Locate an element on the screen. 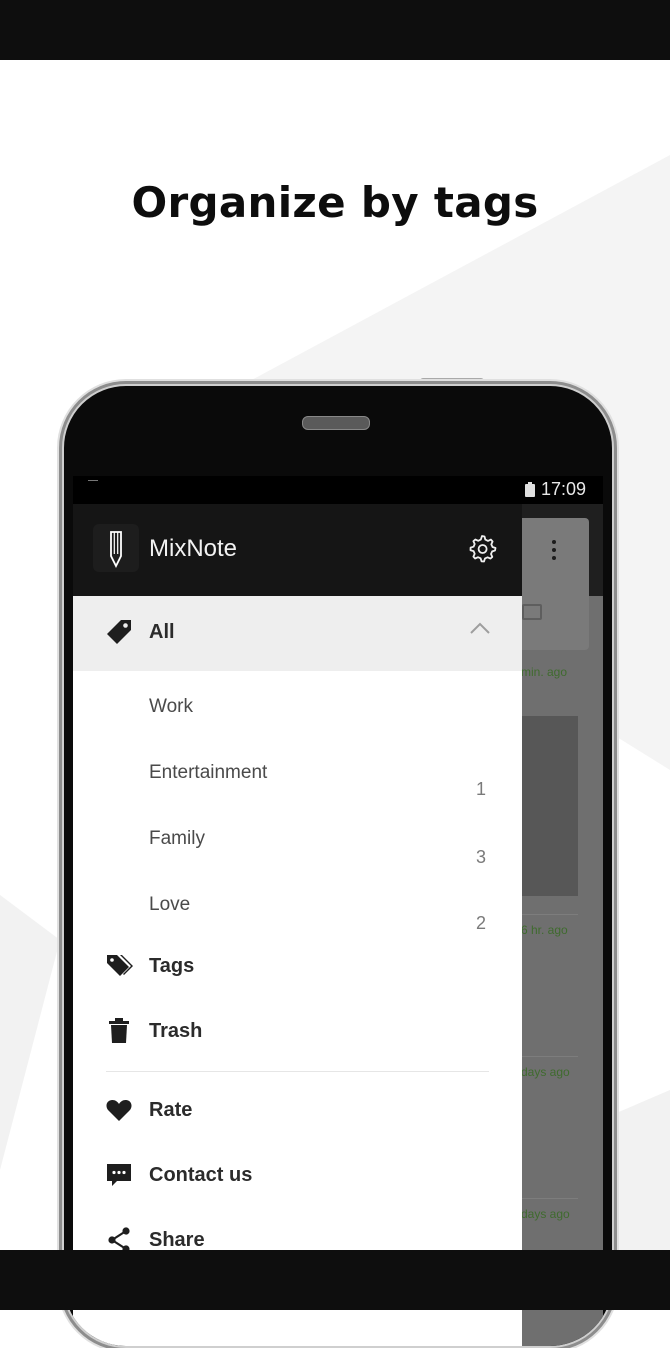 This screenshot has height=1348, width=670. heart-icon is located at coordinates (119, 1110).